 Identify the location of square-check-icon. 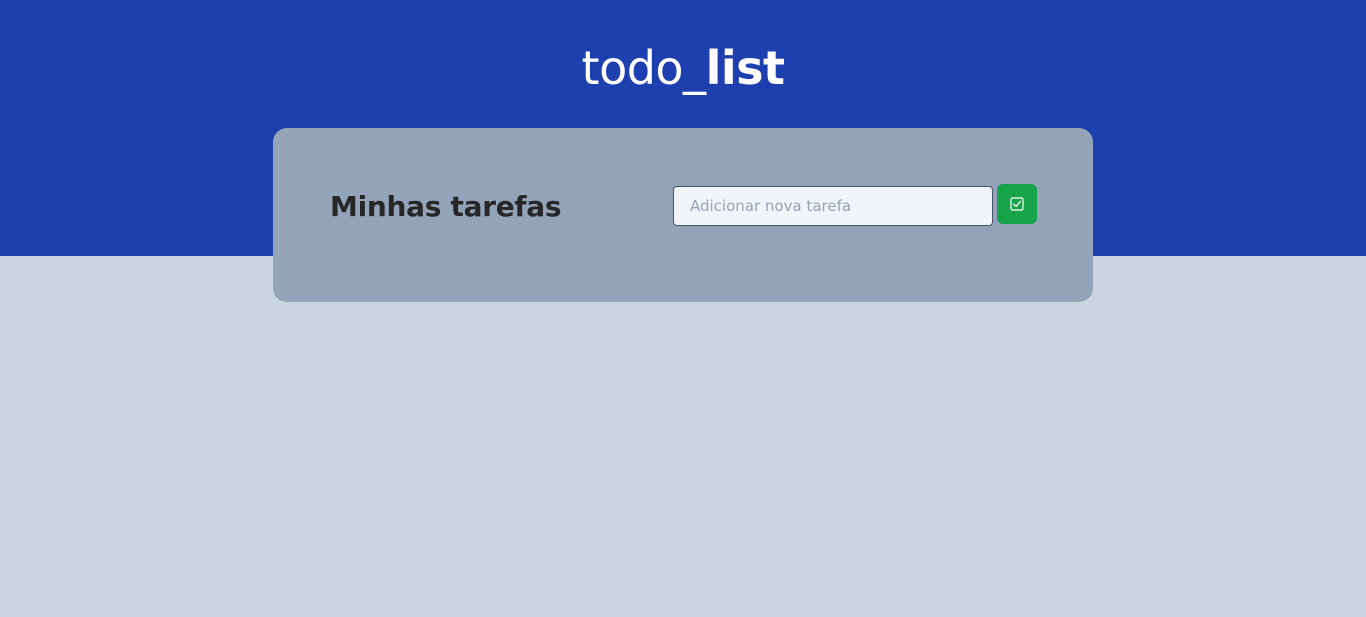
(1017, 204).